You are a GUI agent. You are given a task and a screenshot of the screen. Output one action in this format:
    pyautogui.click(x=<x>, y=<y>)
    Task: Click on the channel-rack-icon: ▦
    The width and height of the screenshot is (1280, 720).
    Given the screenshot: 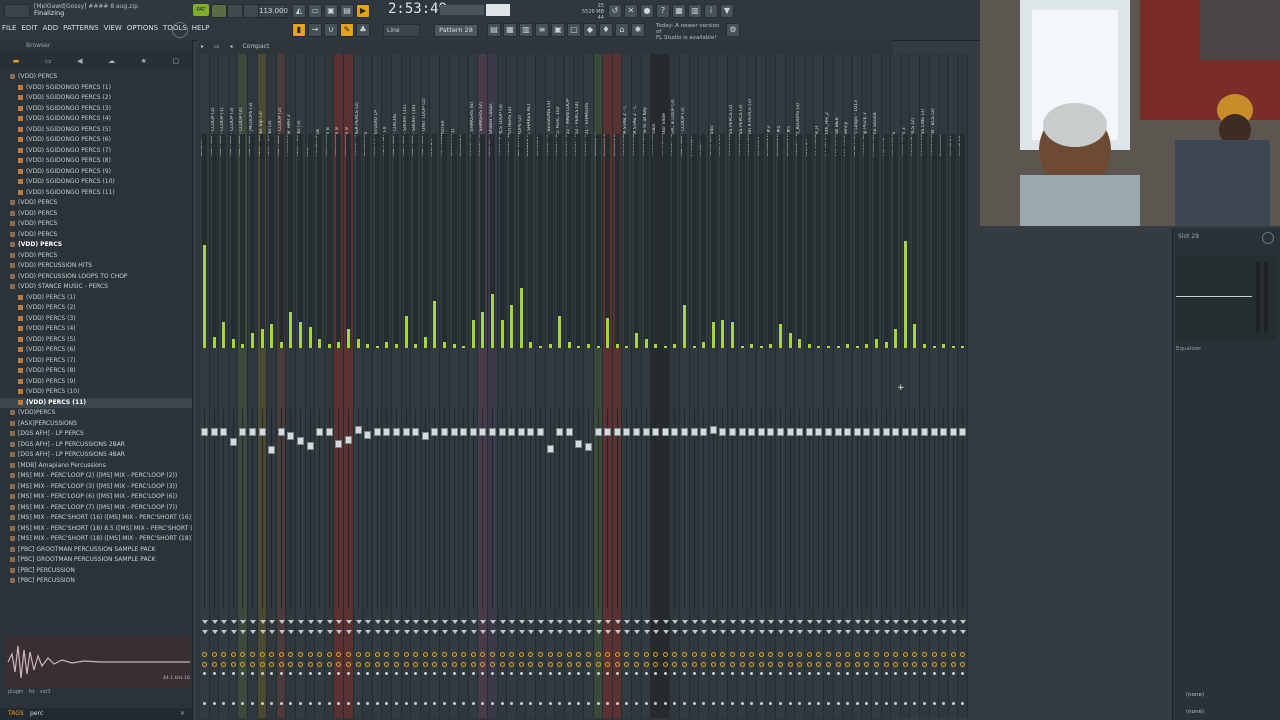 What is the action you would take?
    pyautogui.click(x=510, y=30)
    